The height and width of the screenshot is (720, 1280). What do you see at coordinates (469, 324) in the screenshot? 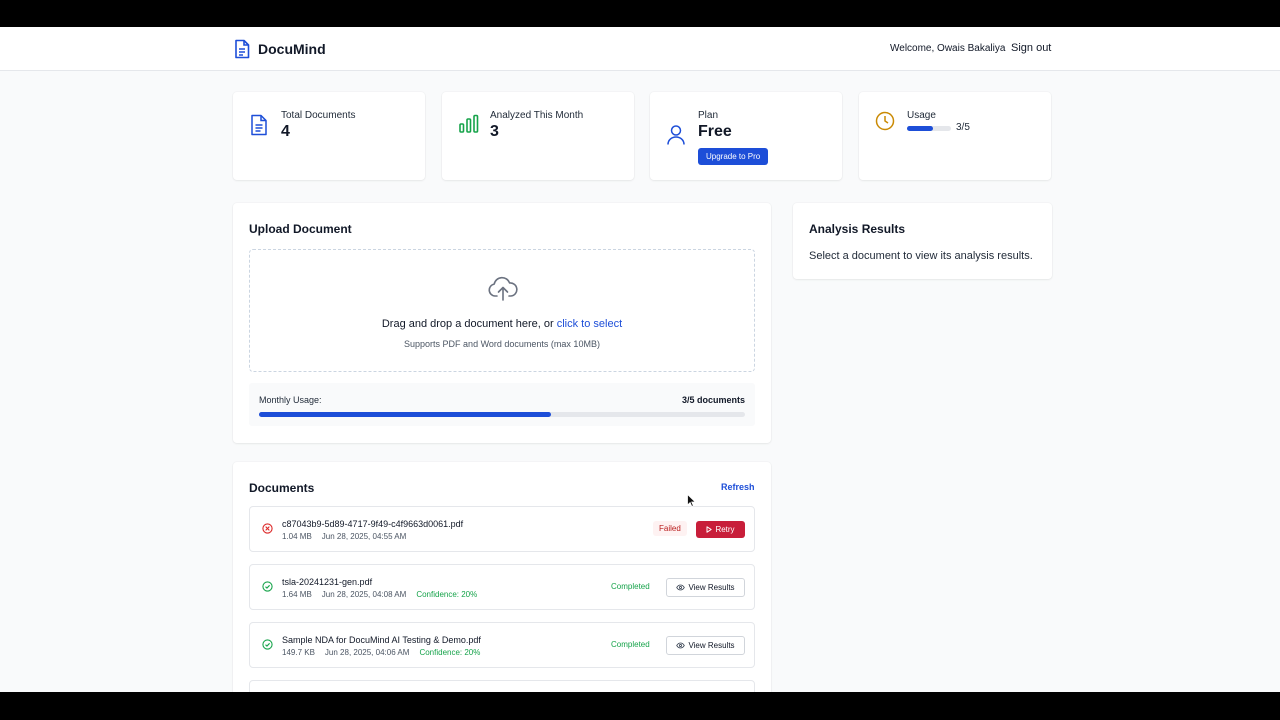
I see `drop-text: Drag and drop a document here, or` at bounding box center [469, 324].